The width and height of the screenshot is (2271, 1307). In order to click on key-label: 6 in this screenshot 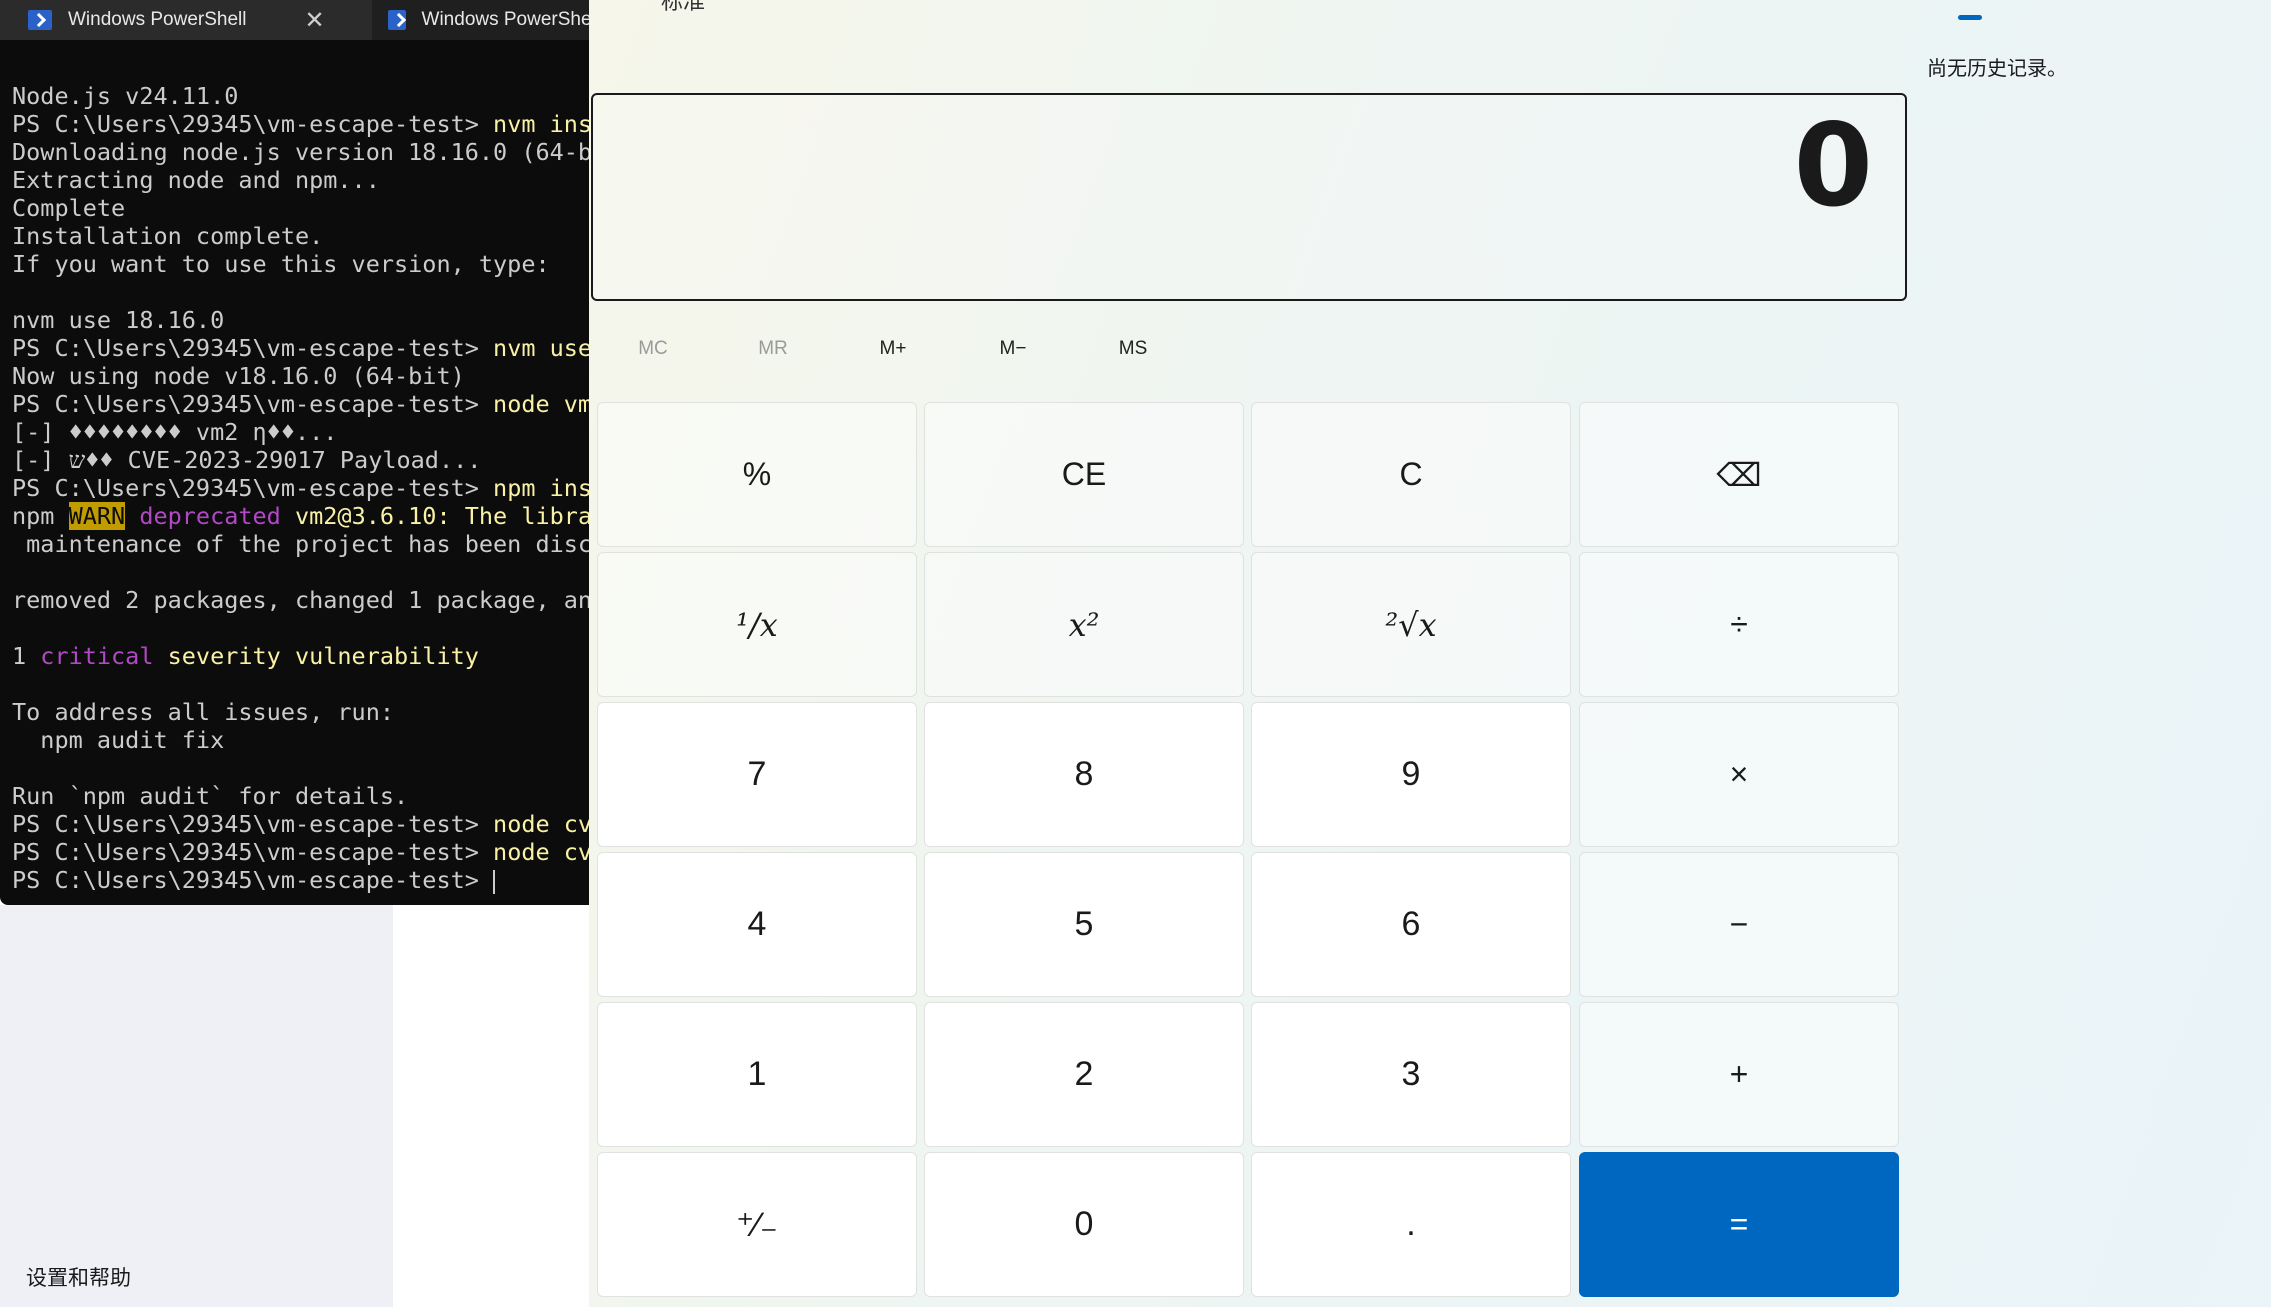, I will do `click(1411, 924)`.